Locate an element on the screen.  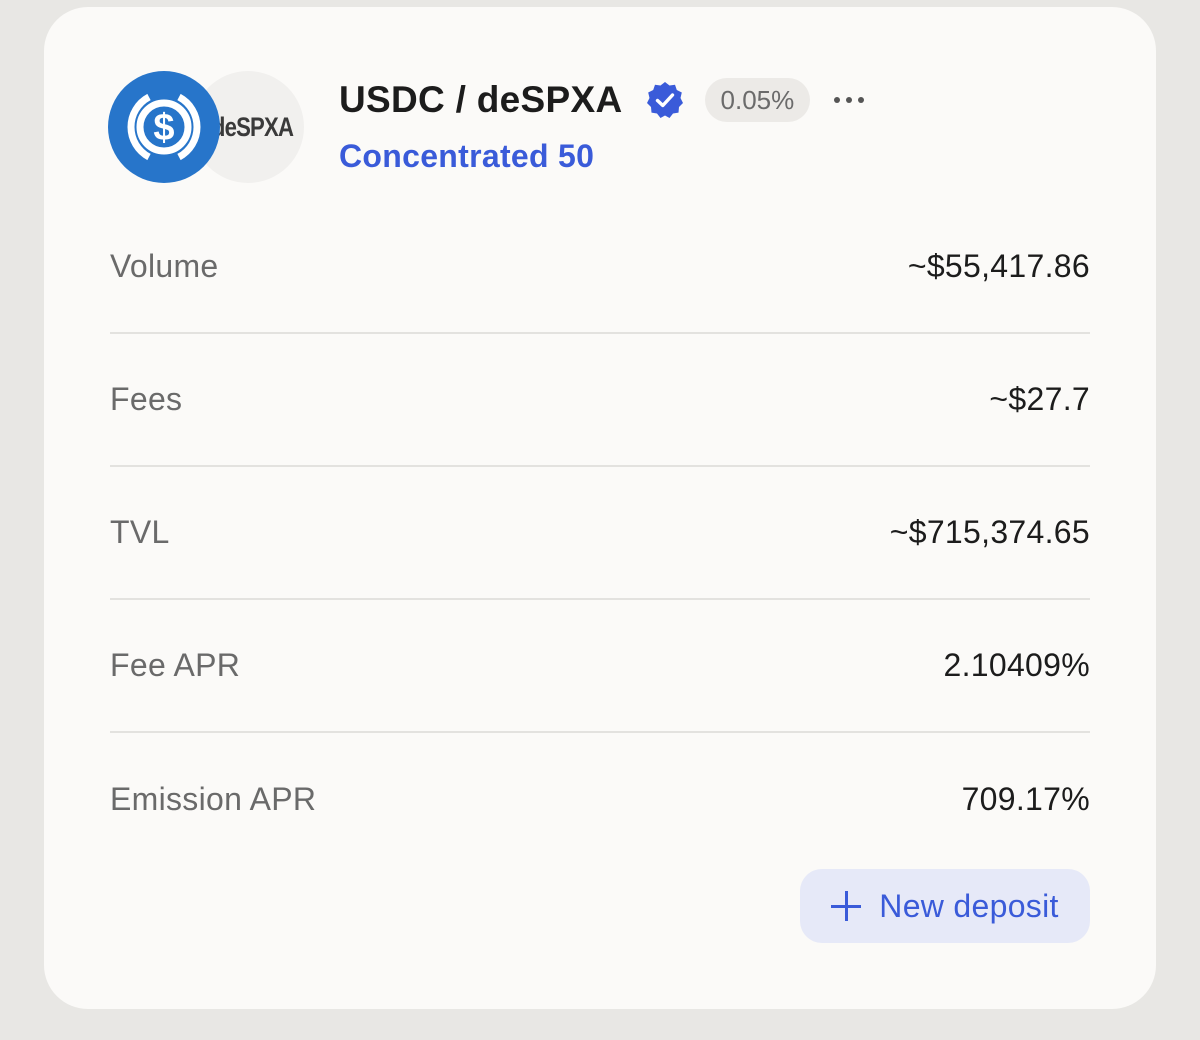
new-deposit-button: New deposit is located at coordinates (945, 906).